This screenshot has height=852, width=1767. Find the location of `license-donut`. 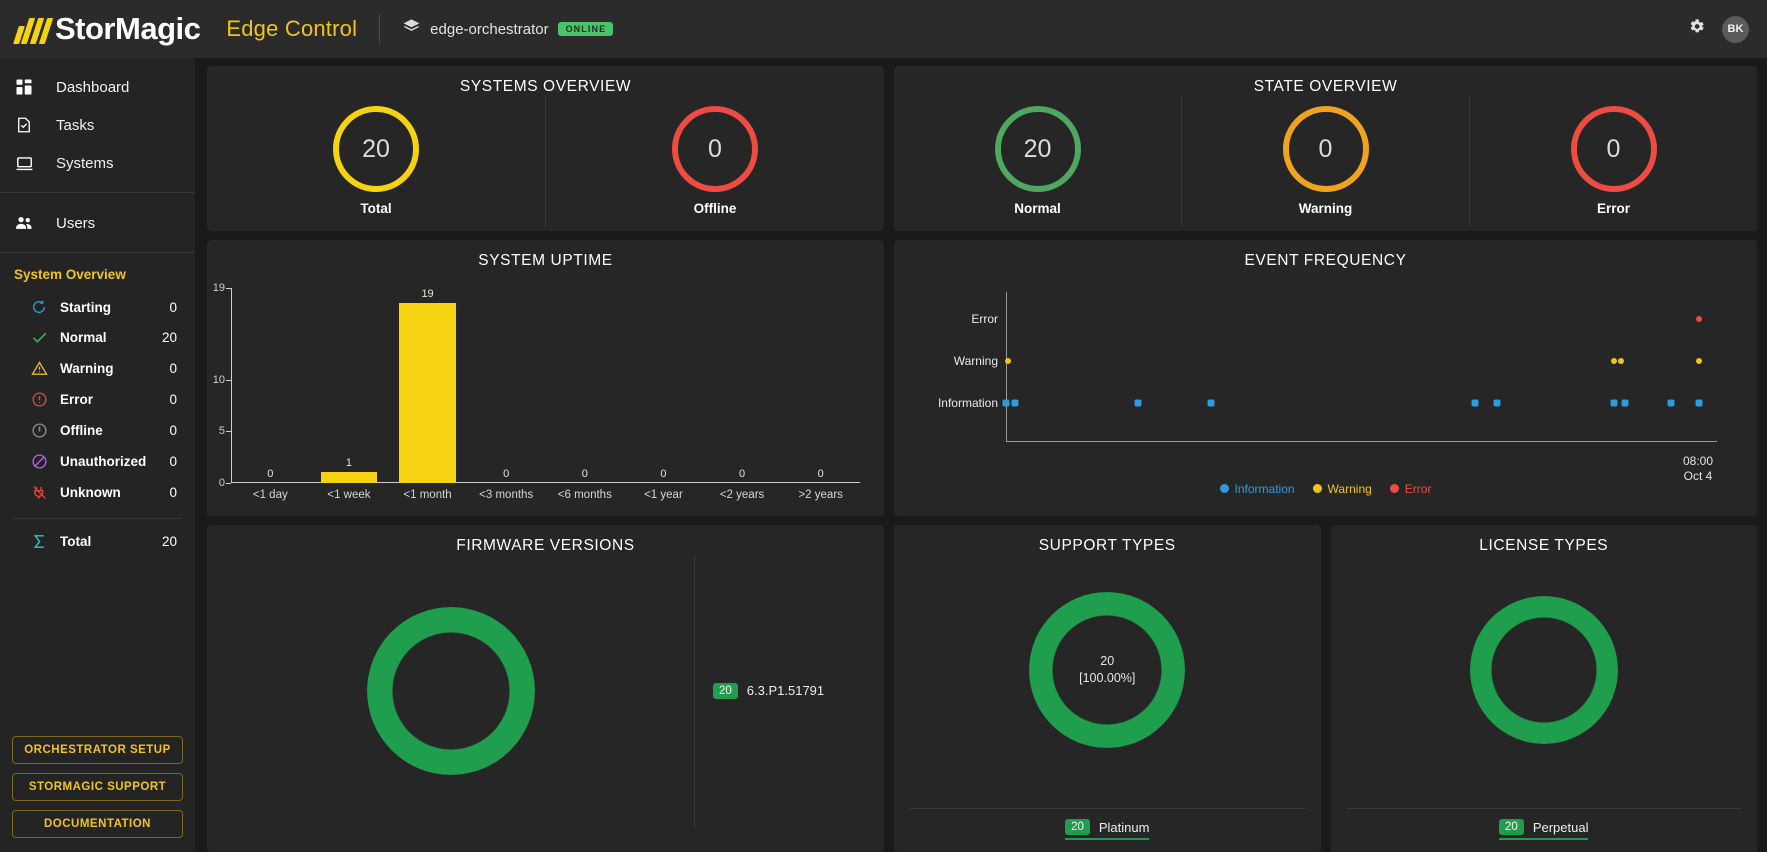

license-donut is located at coordinates (1544, 670).